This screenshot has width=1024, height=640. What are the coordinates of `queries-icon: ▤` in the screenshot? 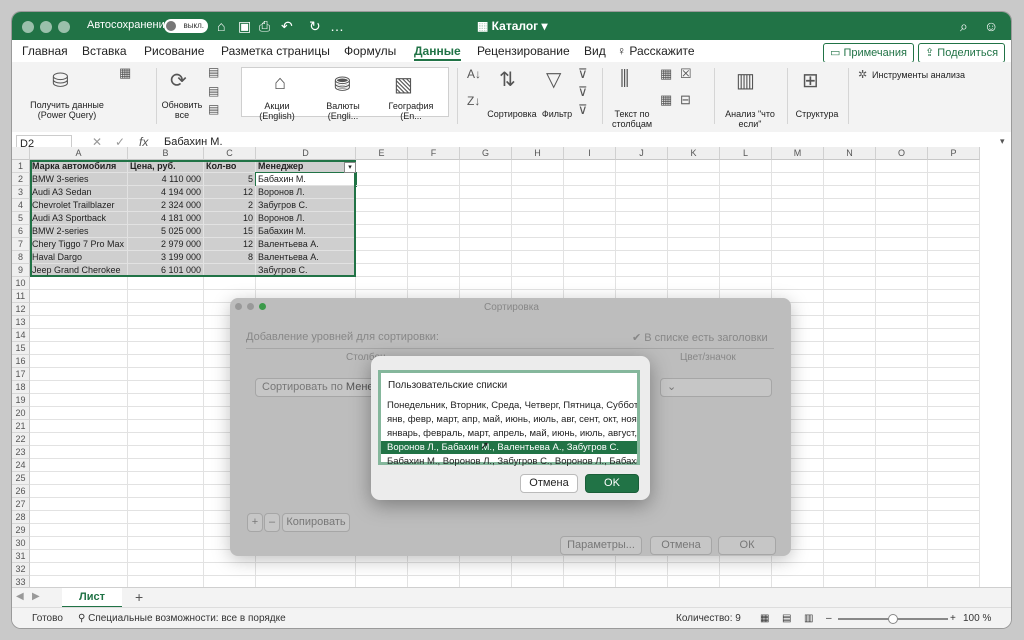 It's located at (213, 72).